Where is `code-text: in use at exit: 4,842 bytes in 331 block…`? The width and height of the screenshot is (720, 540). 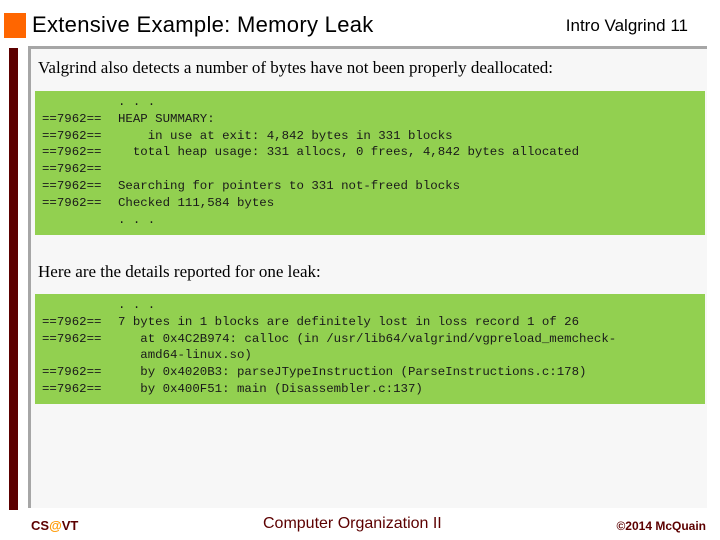 code-text: in use at exit: 4,842 bytes in 331 block… is located at coordinates (285, 135).